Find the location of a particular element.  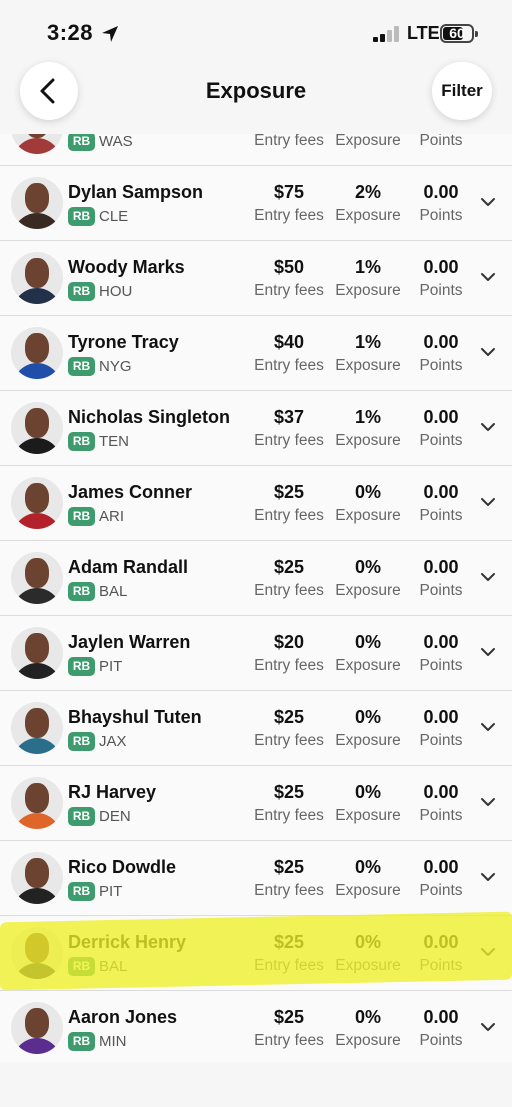

team-abbr: ARI is located at coordinates (112, 516).